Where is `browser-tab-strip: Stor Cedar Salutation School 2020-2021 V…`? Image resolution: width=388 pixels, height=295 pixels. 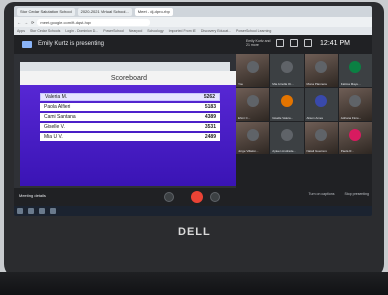
browser-tab-strip: Stor Cedar Salutation School 2020-2021 V… is located at coordinates (193, 11).